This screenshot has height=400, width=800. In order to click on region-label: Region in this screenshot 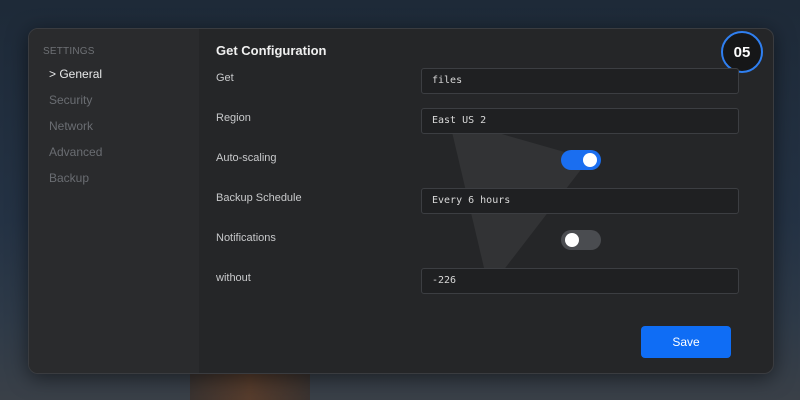, I will do `click(233, 118)`.